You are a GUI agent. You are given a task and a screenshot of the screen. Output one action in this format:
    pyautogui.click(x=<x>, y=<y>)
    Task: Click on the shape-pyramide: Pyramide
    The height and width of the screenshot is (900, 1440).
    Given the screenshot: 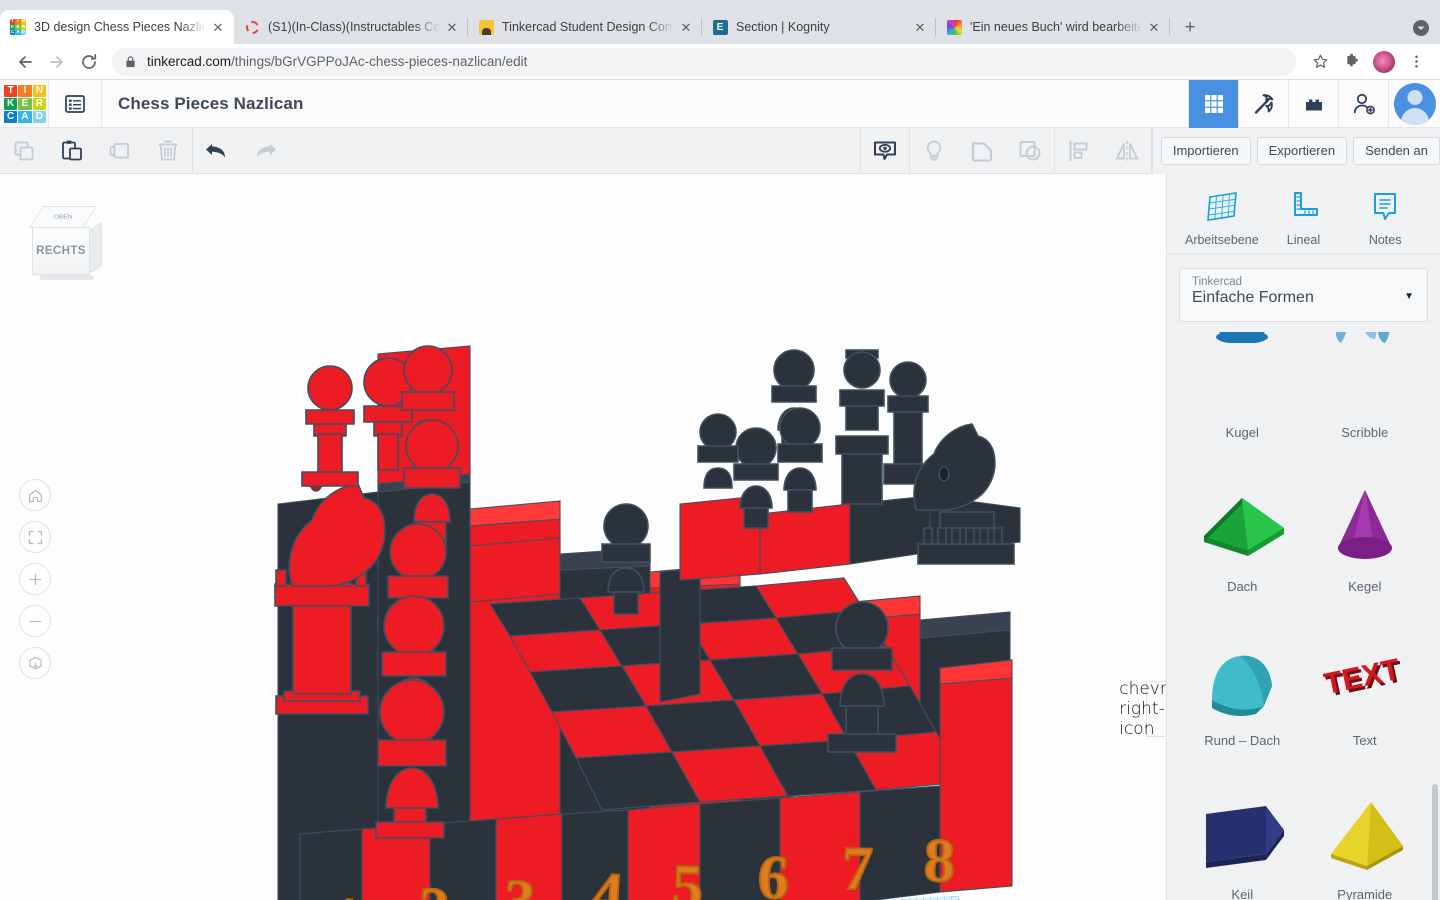 What is the action you would take?
    pyautogui.click(x=1365, y=828)
    